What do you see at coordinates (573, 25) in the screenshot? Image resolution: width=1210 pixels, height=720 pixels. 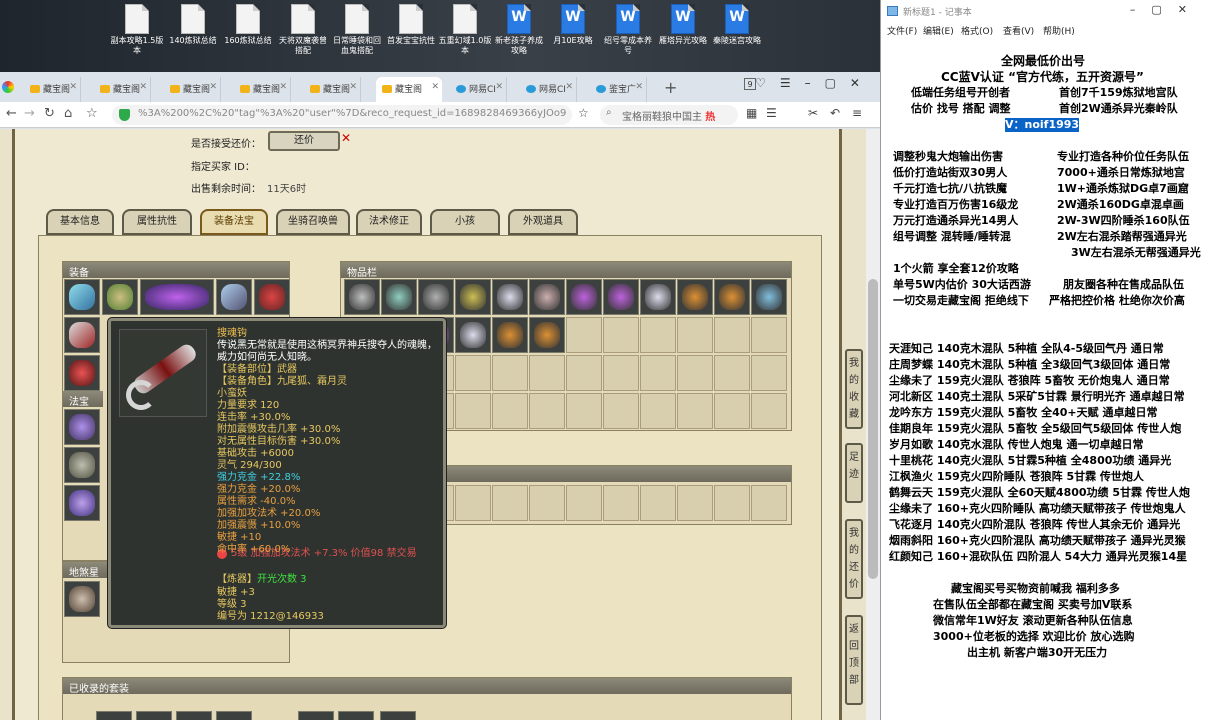 I see `desktop-icon: W 月10E攻略` at bounding box center [573, 25].